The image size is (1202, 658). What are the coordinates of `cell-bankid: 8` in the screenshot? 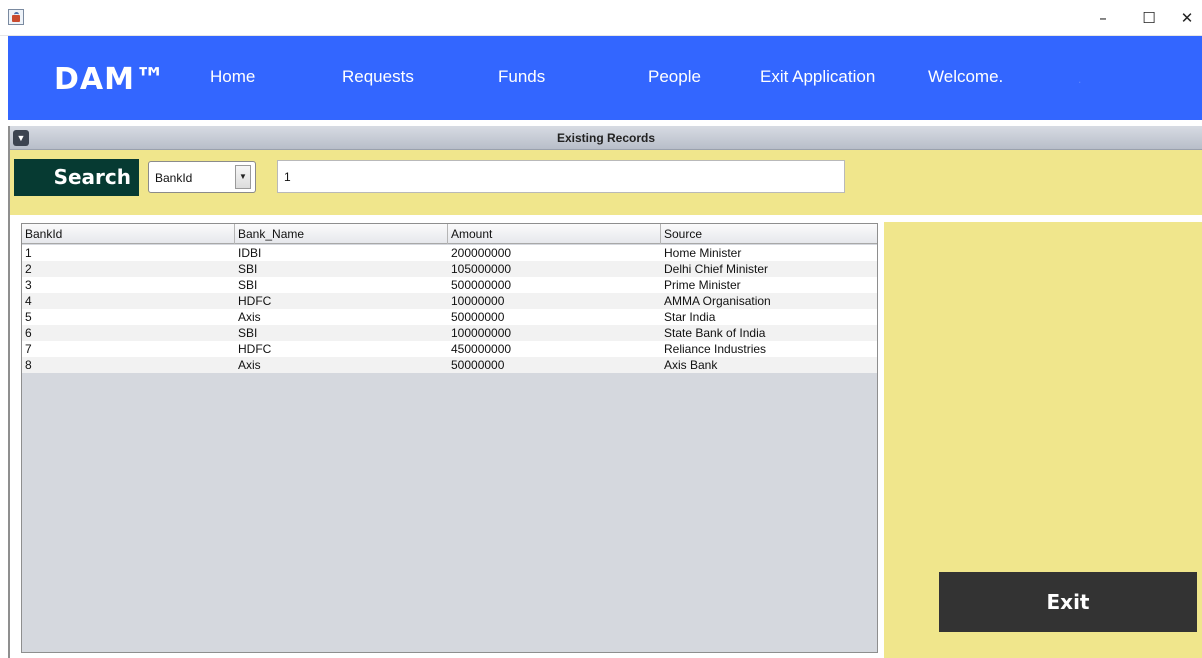 It's located at (28, 365).